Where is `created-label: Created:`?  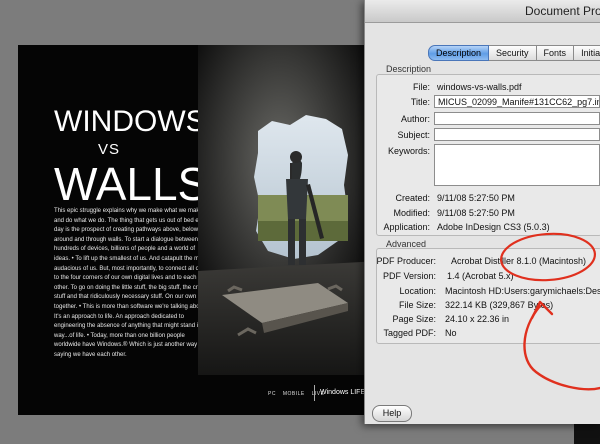 created-label: Created: is located at coordinates (412, 198).